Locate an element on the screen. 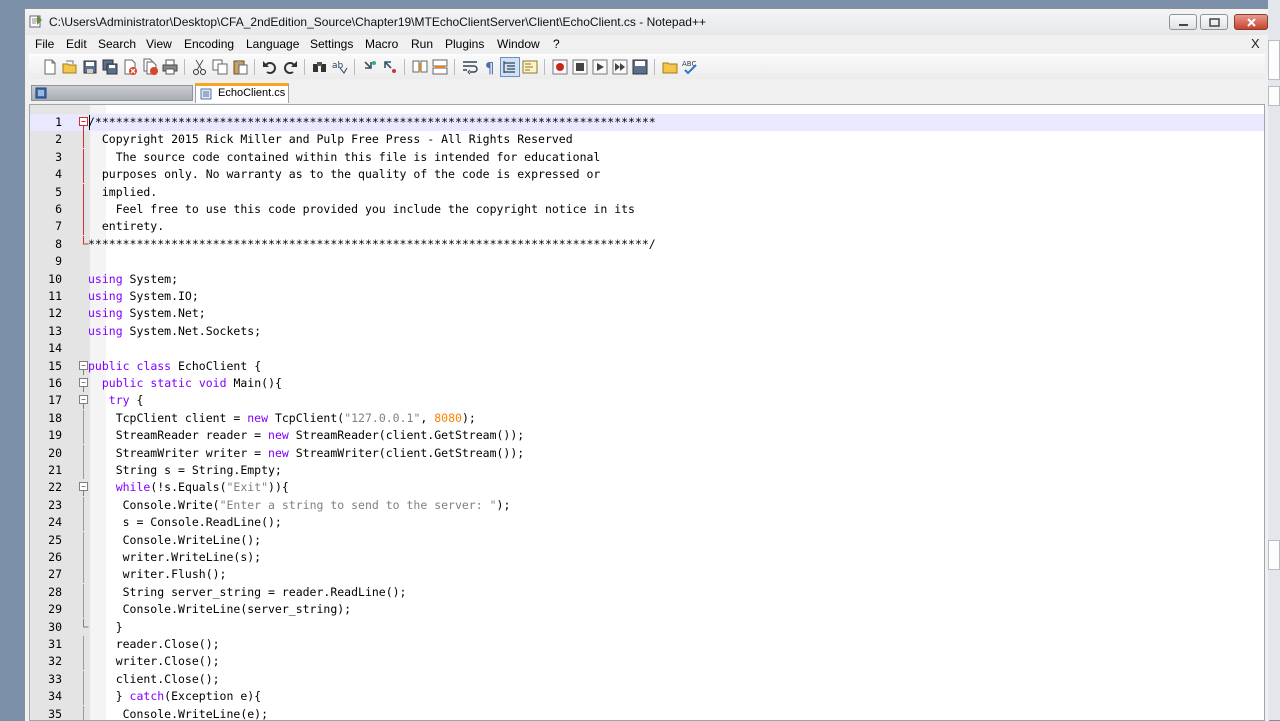 The width and height of the screenshot is (1280, 721). minimize-button is located at coordinates (1183, 22).